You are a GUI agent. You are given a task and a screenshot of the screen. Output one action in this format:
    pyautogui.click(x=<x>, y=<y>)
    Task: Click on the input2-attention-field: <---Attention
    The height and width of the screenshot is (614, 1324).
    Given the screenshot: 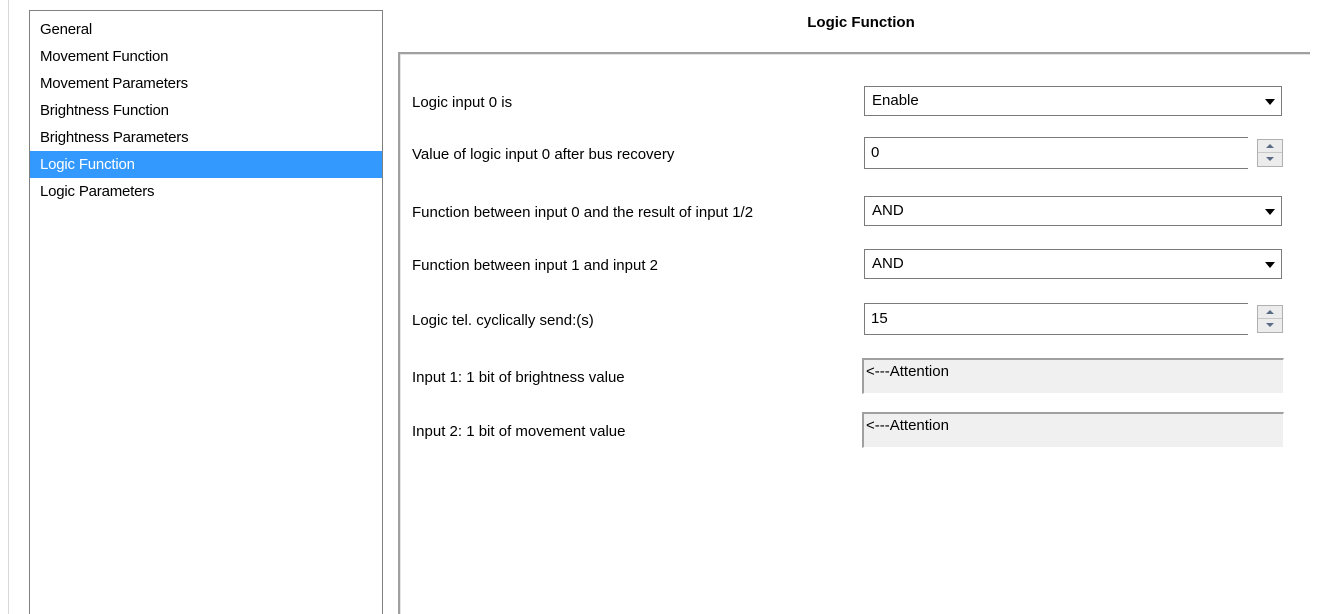 What is the action you would take?
    pyautogui.click(x=1073, y=430)
    